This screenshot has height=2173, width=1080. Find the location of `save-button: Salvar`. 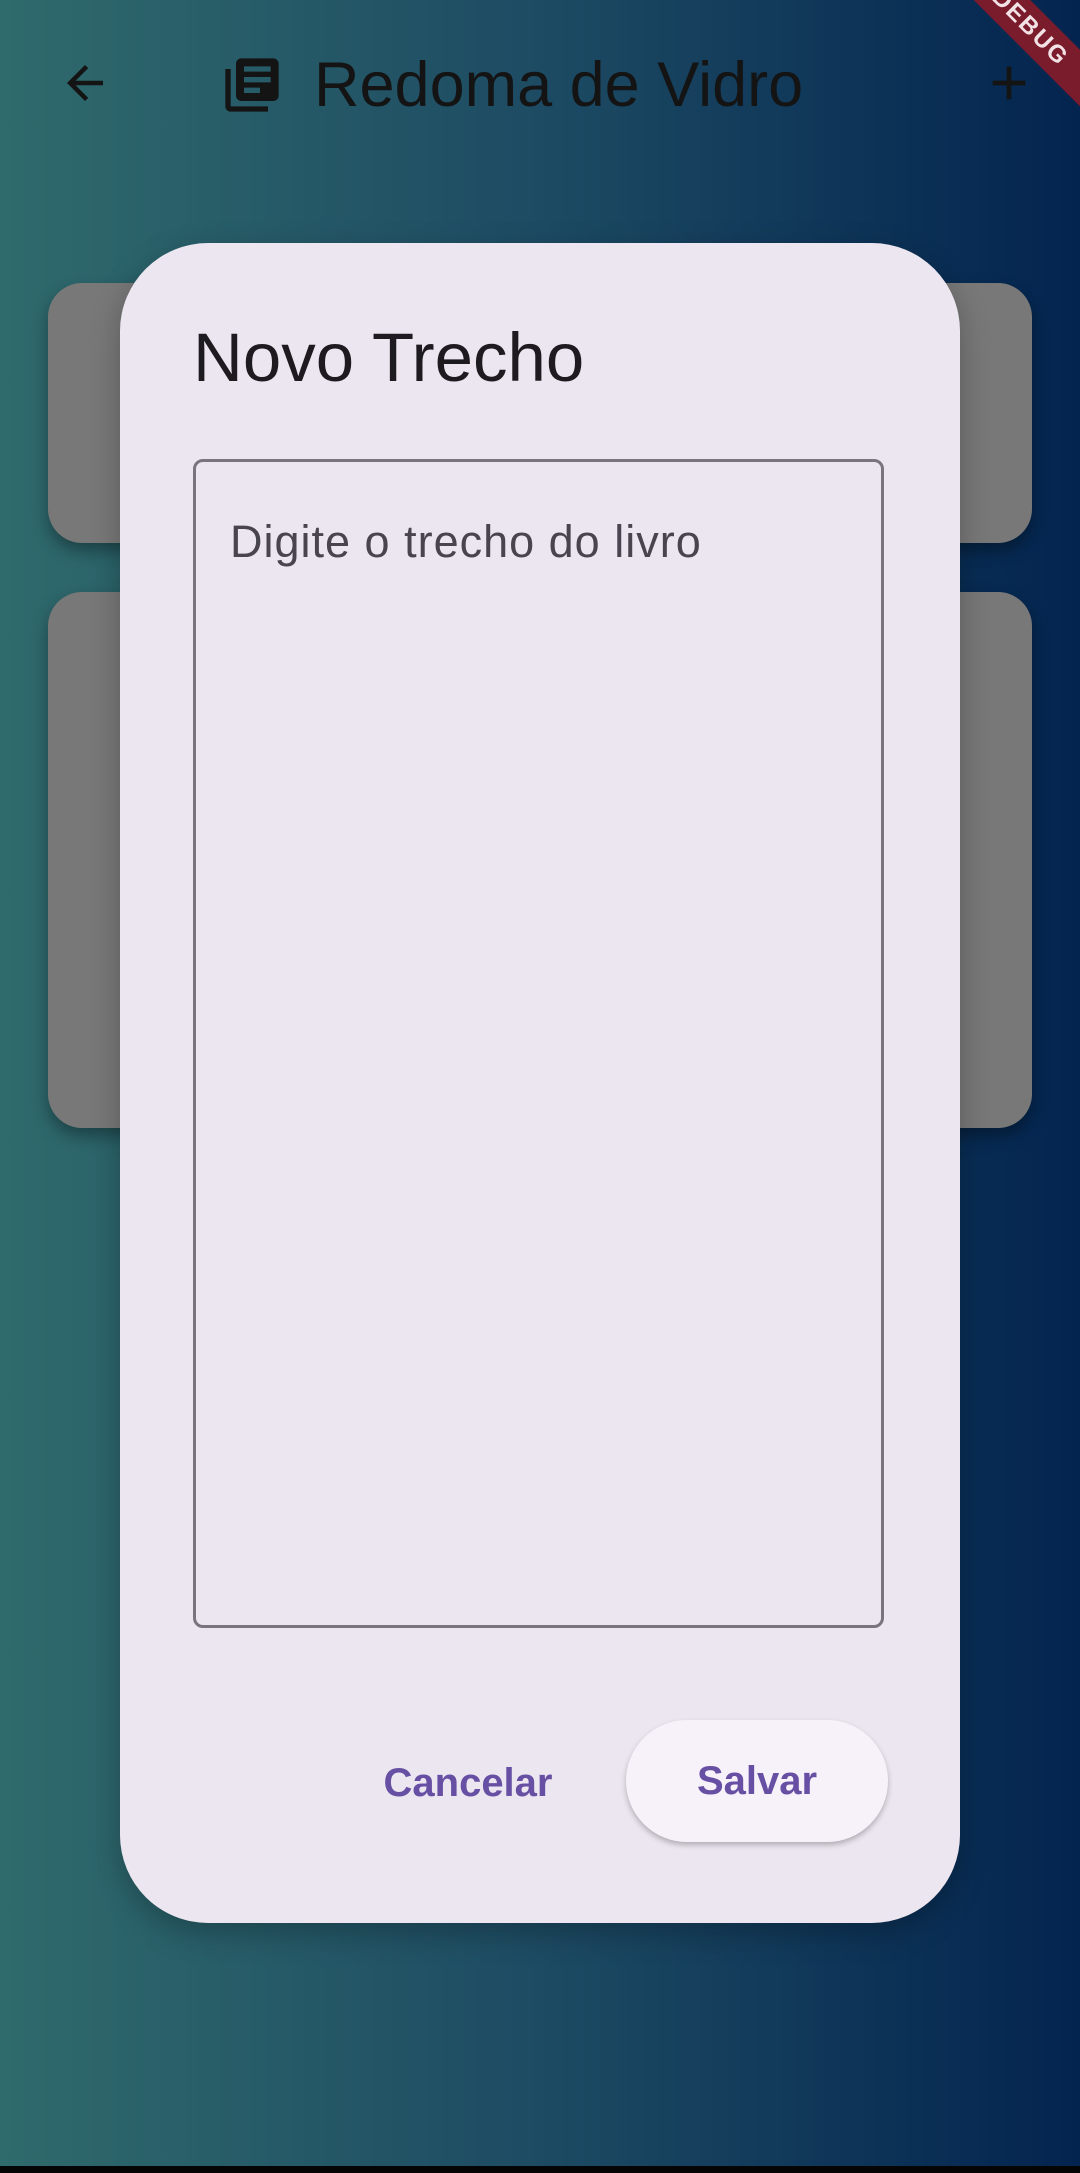

save-button: Salvar is located at coordinates (757, 1781).